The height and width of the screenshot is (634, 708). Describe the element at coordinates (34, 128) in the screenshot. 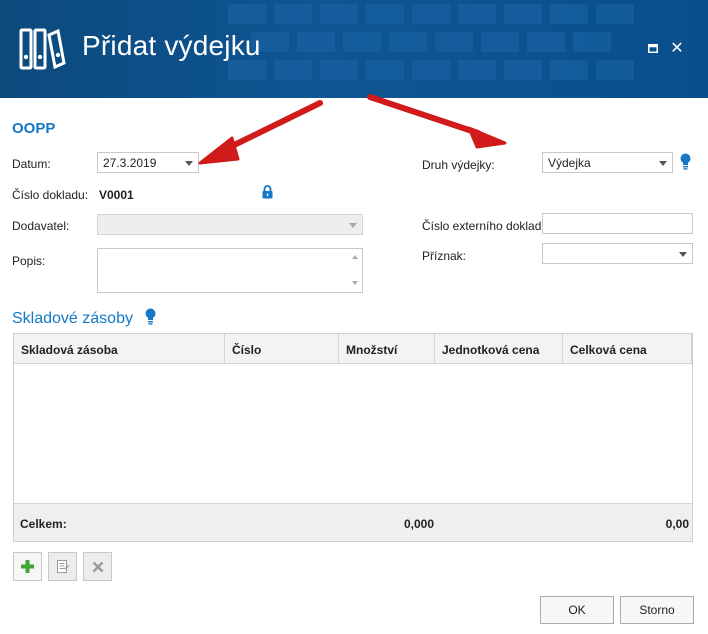

I see `section-title: OOPP` at that location.